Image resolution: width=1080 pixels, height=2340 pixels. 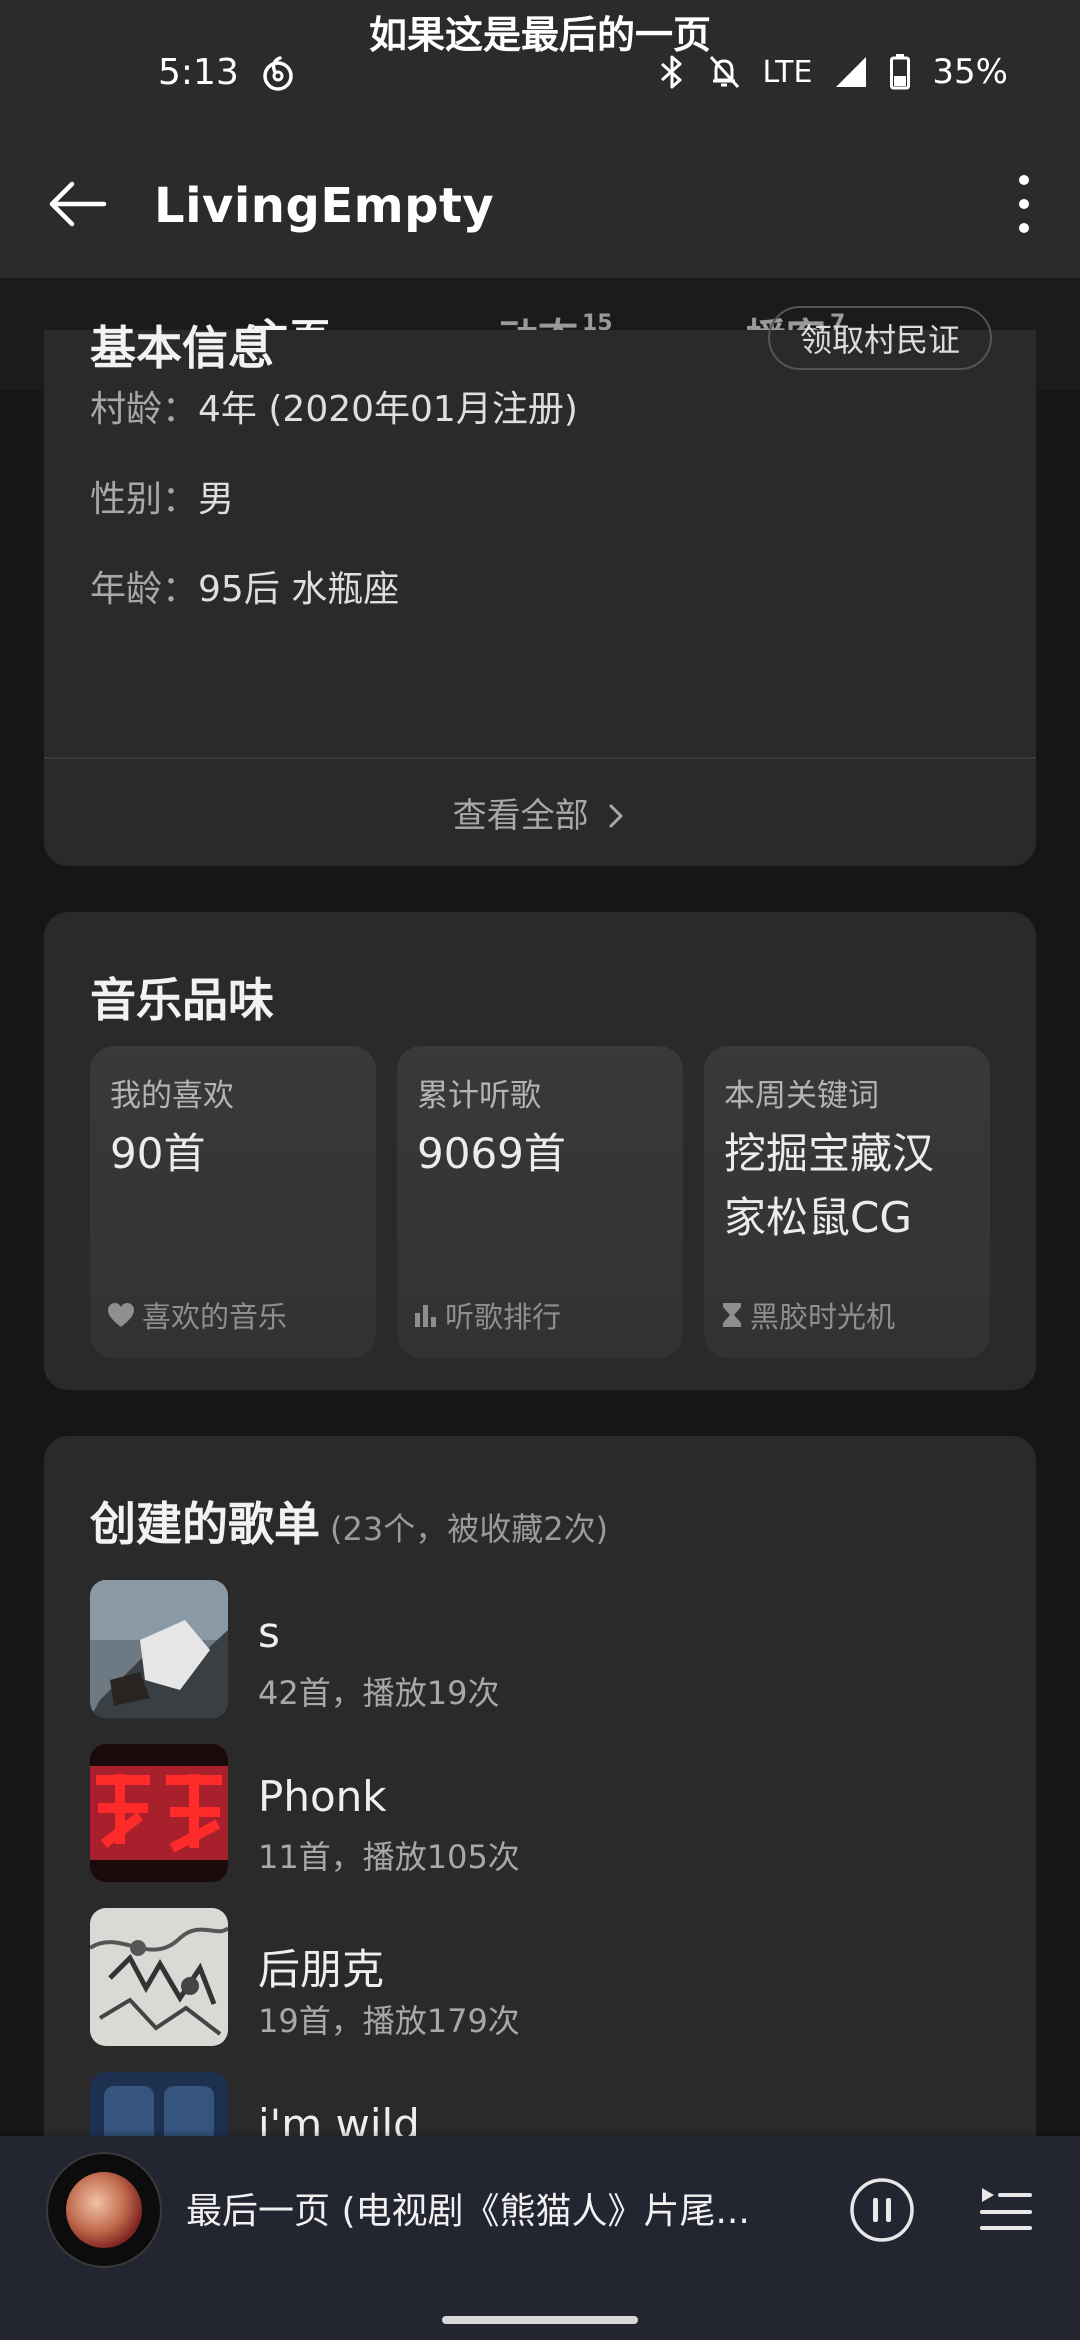 I want to click on info-row-age: 村龄：4年 (2020年01月注册), so click(x=334, y=406).